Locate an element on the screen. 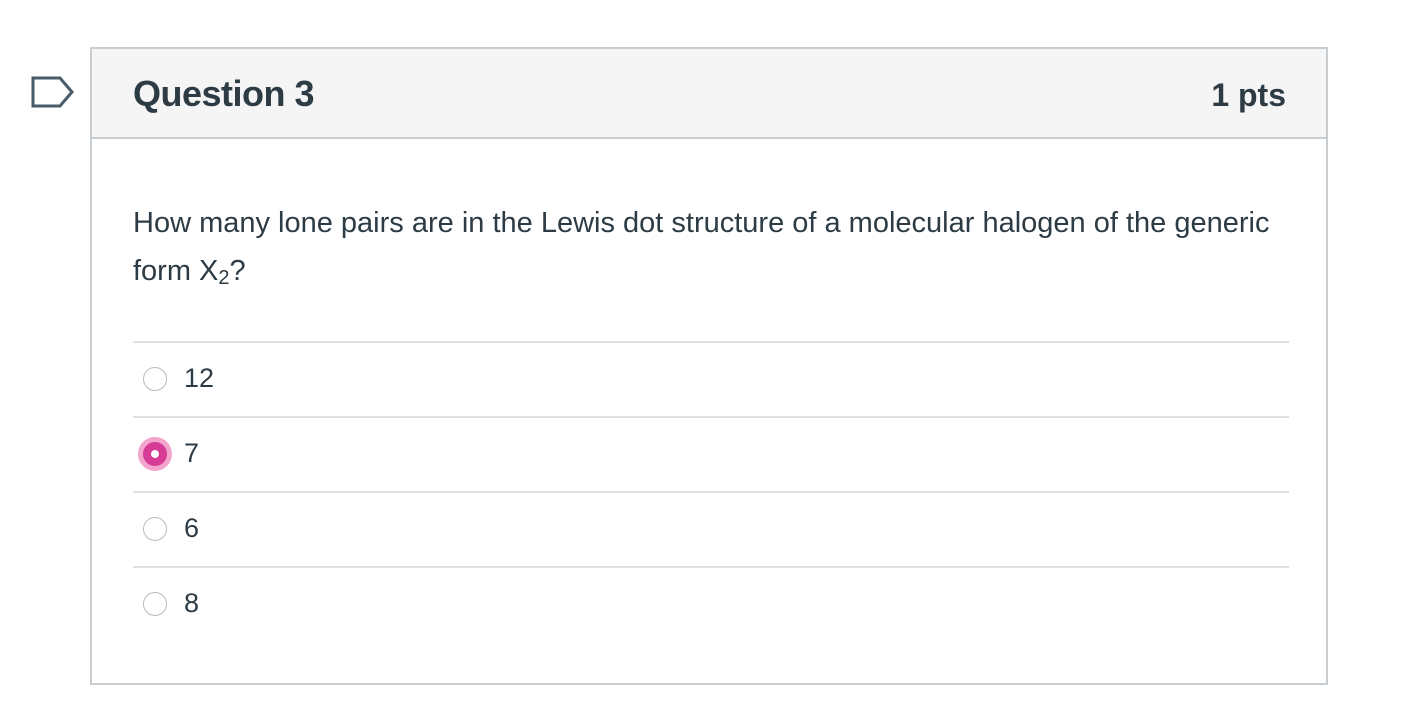 The height and width of the screenshot is (720, 1426). answer-label: 6 is located at coordinates (192, 528).